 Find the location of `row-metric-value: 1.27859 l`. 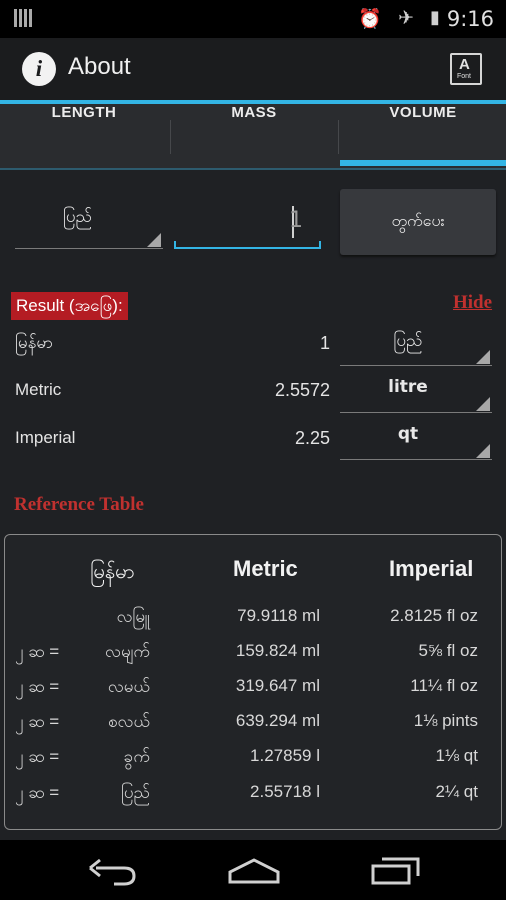

row-metric-value: 1.27859 l is located at coordinates (285, 755).